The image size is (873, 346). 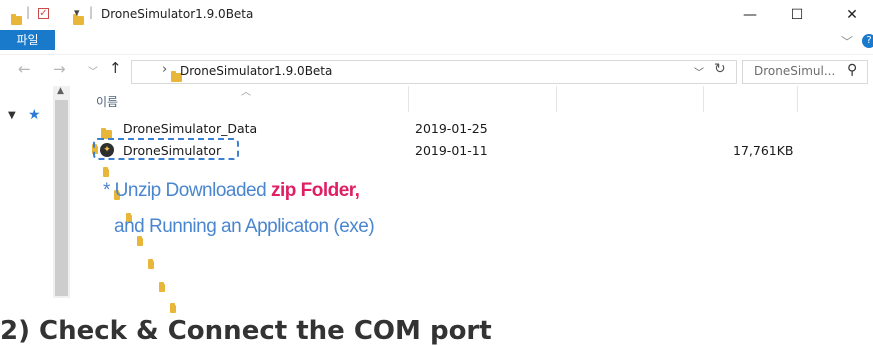 What do you see at coordinates (246, 331) in the screenshot?
I see `section-heading: 2) Check & Connect the COM port` at bounding box center [246, 331].